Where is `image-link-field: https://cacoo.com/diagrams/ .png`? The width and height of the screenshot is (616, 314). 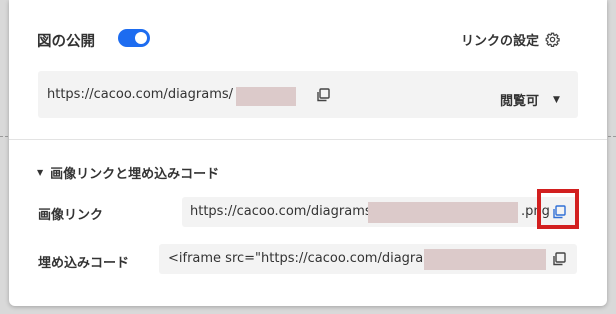
image-link-field: https://cacoo.com/diagrams/ .png is located at coordinates (379, 212).